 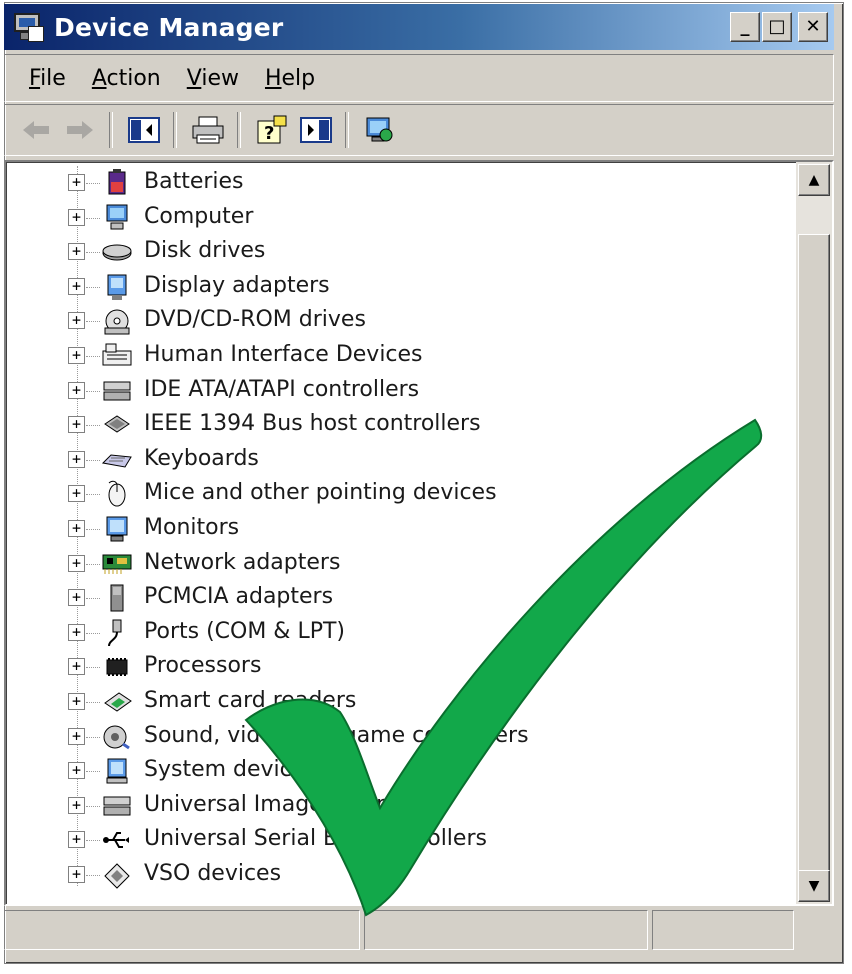 I want to click on smart-card-icon, so click(x=118, y=702).